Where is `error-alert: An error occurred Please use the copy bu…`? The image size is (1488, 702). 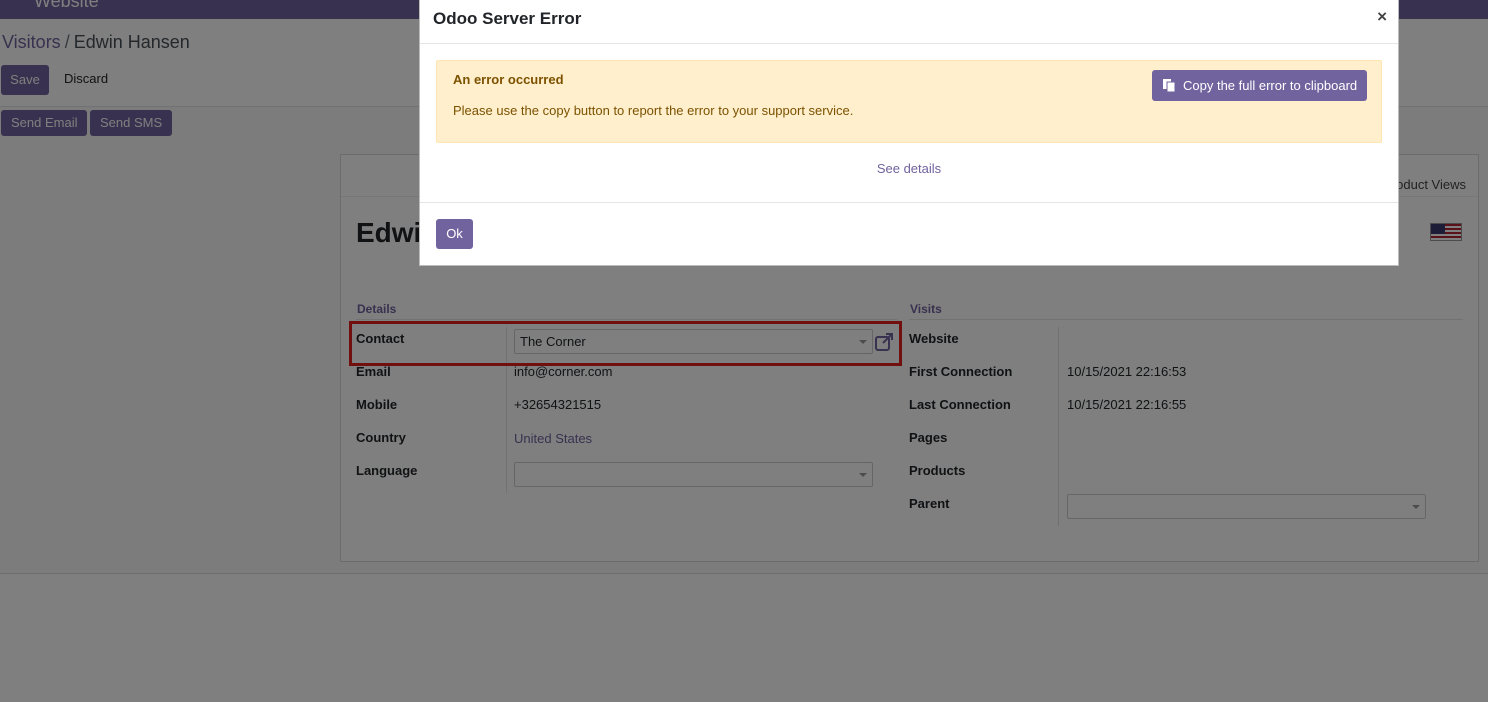
error-alert: An error occurred Please use the copy bu… is located at coordinates (909, 101).